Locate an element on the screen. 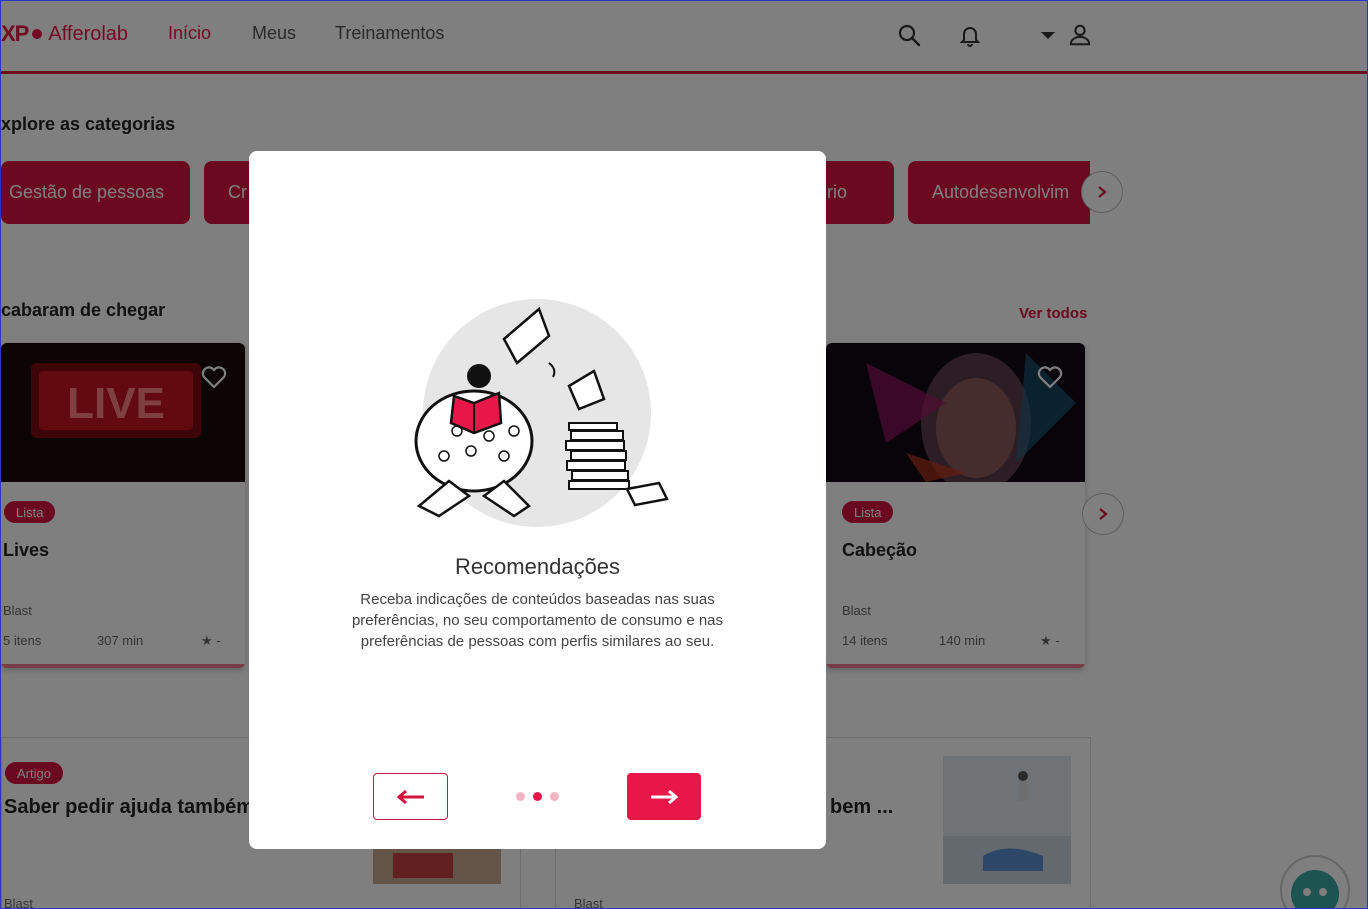 The height and width of the screenshot is (909, 1368). arrow-right-icon is located at coordinates (665, 796).